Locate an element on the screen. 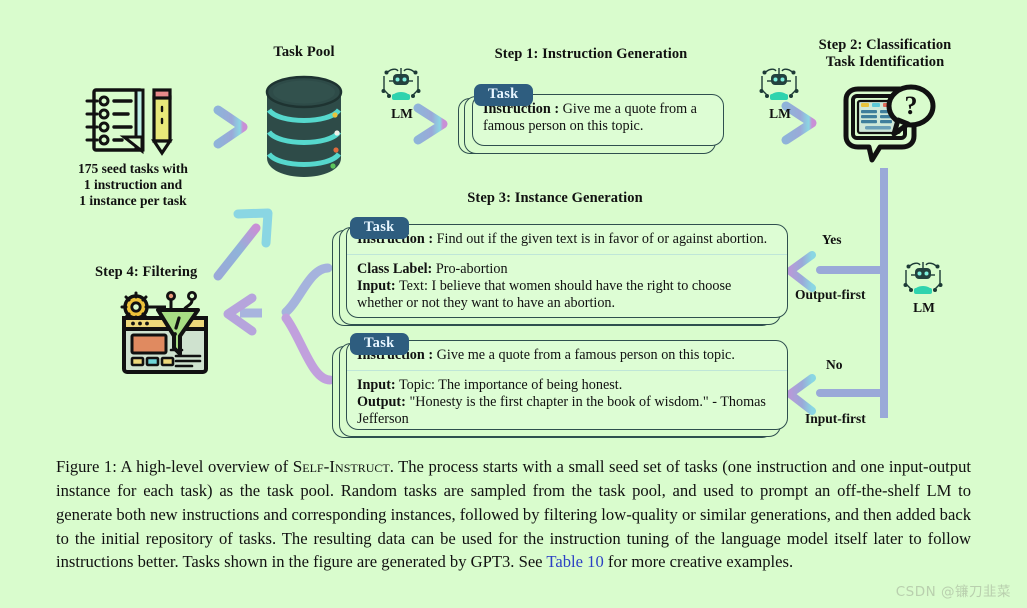 The height and width of the screenshot is (608, 1027). caption-table-link: Table 10 is located at coordinates (574, 561).